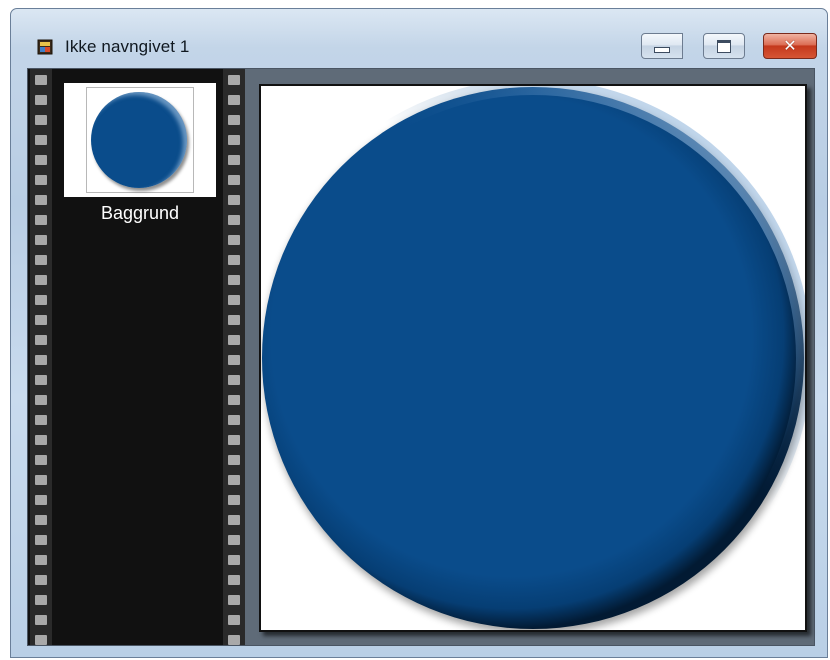 The height and width of the screenshot is (660, 830). What do you see at coordinates (662, 50) in the screenshot?
I see `minimize-icon` at bounding box center [662, 50].